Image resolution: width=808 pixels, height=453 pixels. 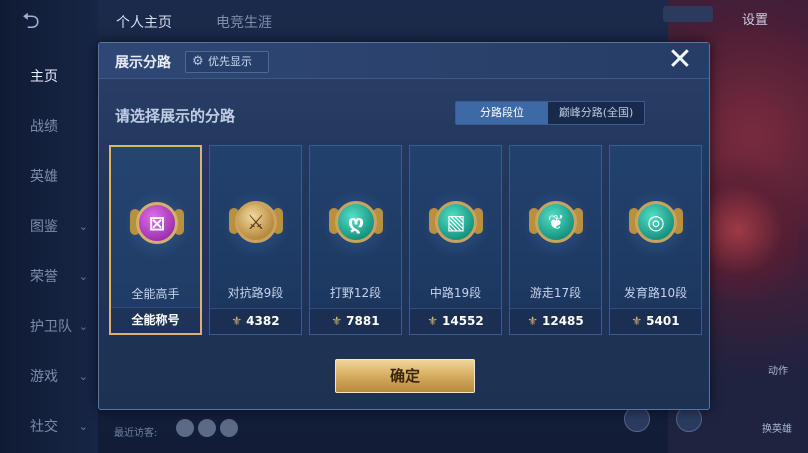 What do you see at coordinates (453, 20) in the screenshot?
I see `top-bar: 个人主页 电竞生涯 设置` at bounding box center [453, 20].